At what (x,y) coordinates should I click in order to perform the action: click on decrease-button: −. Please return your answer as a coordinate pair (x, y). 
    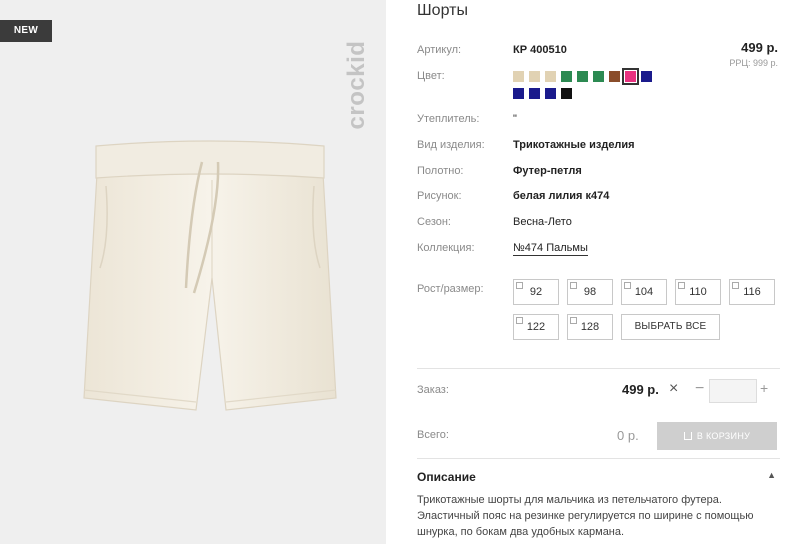
    Looking at the image, I should click on (699, 389).